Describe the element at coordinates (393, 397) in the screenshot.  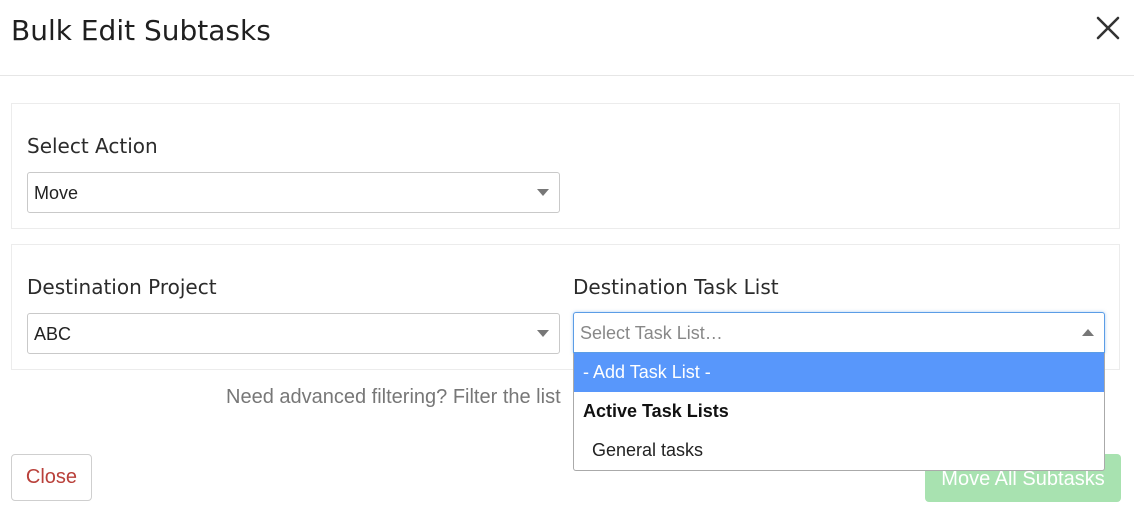
I see `advanced-filtering-hint: Need advanced filtering? Filter the list` at that location.